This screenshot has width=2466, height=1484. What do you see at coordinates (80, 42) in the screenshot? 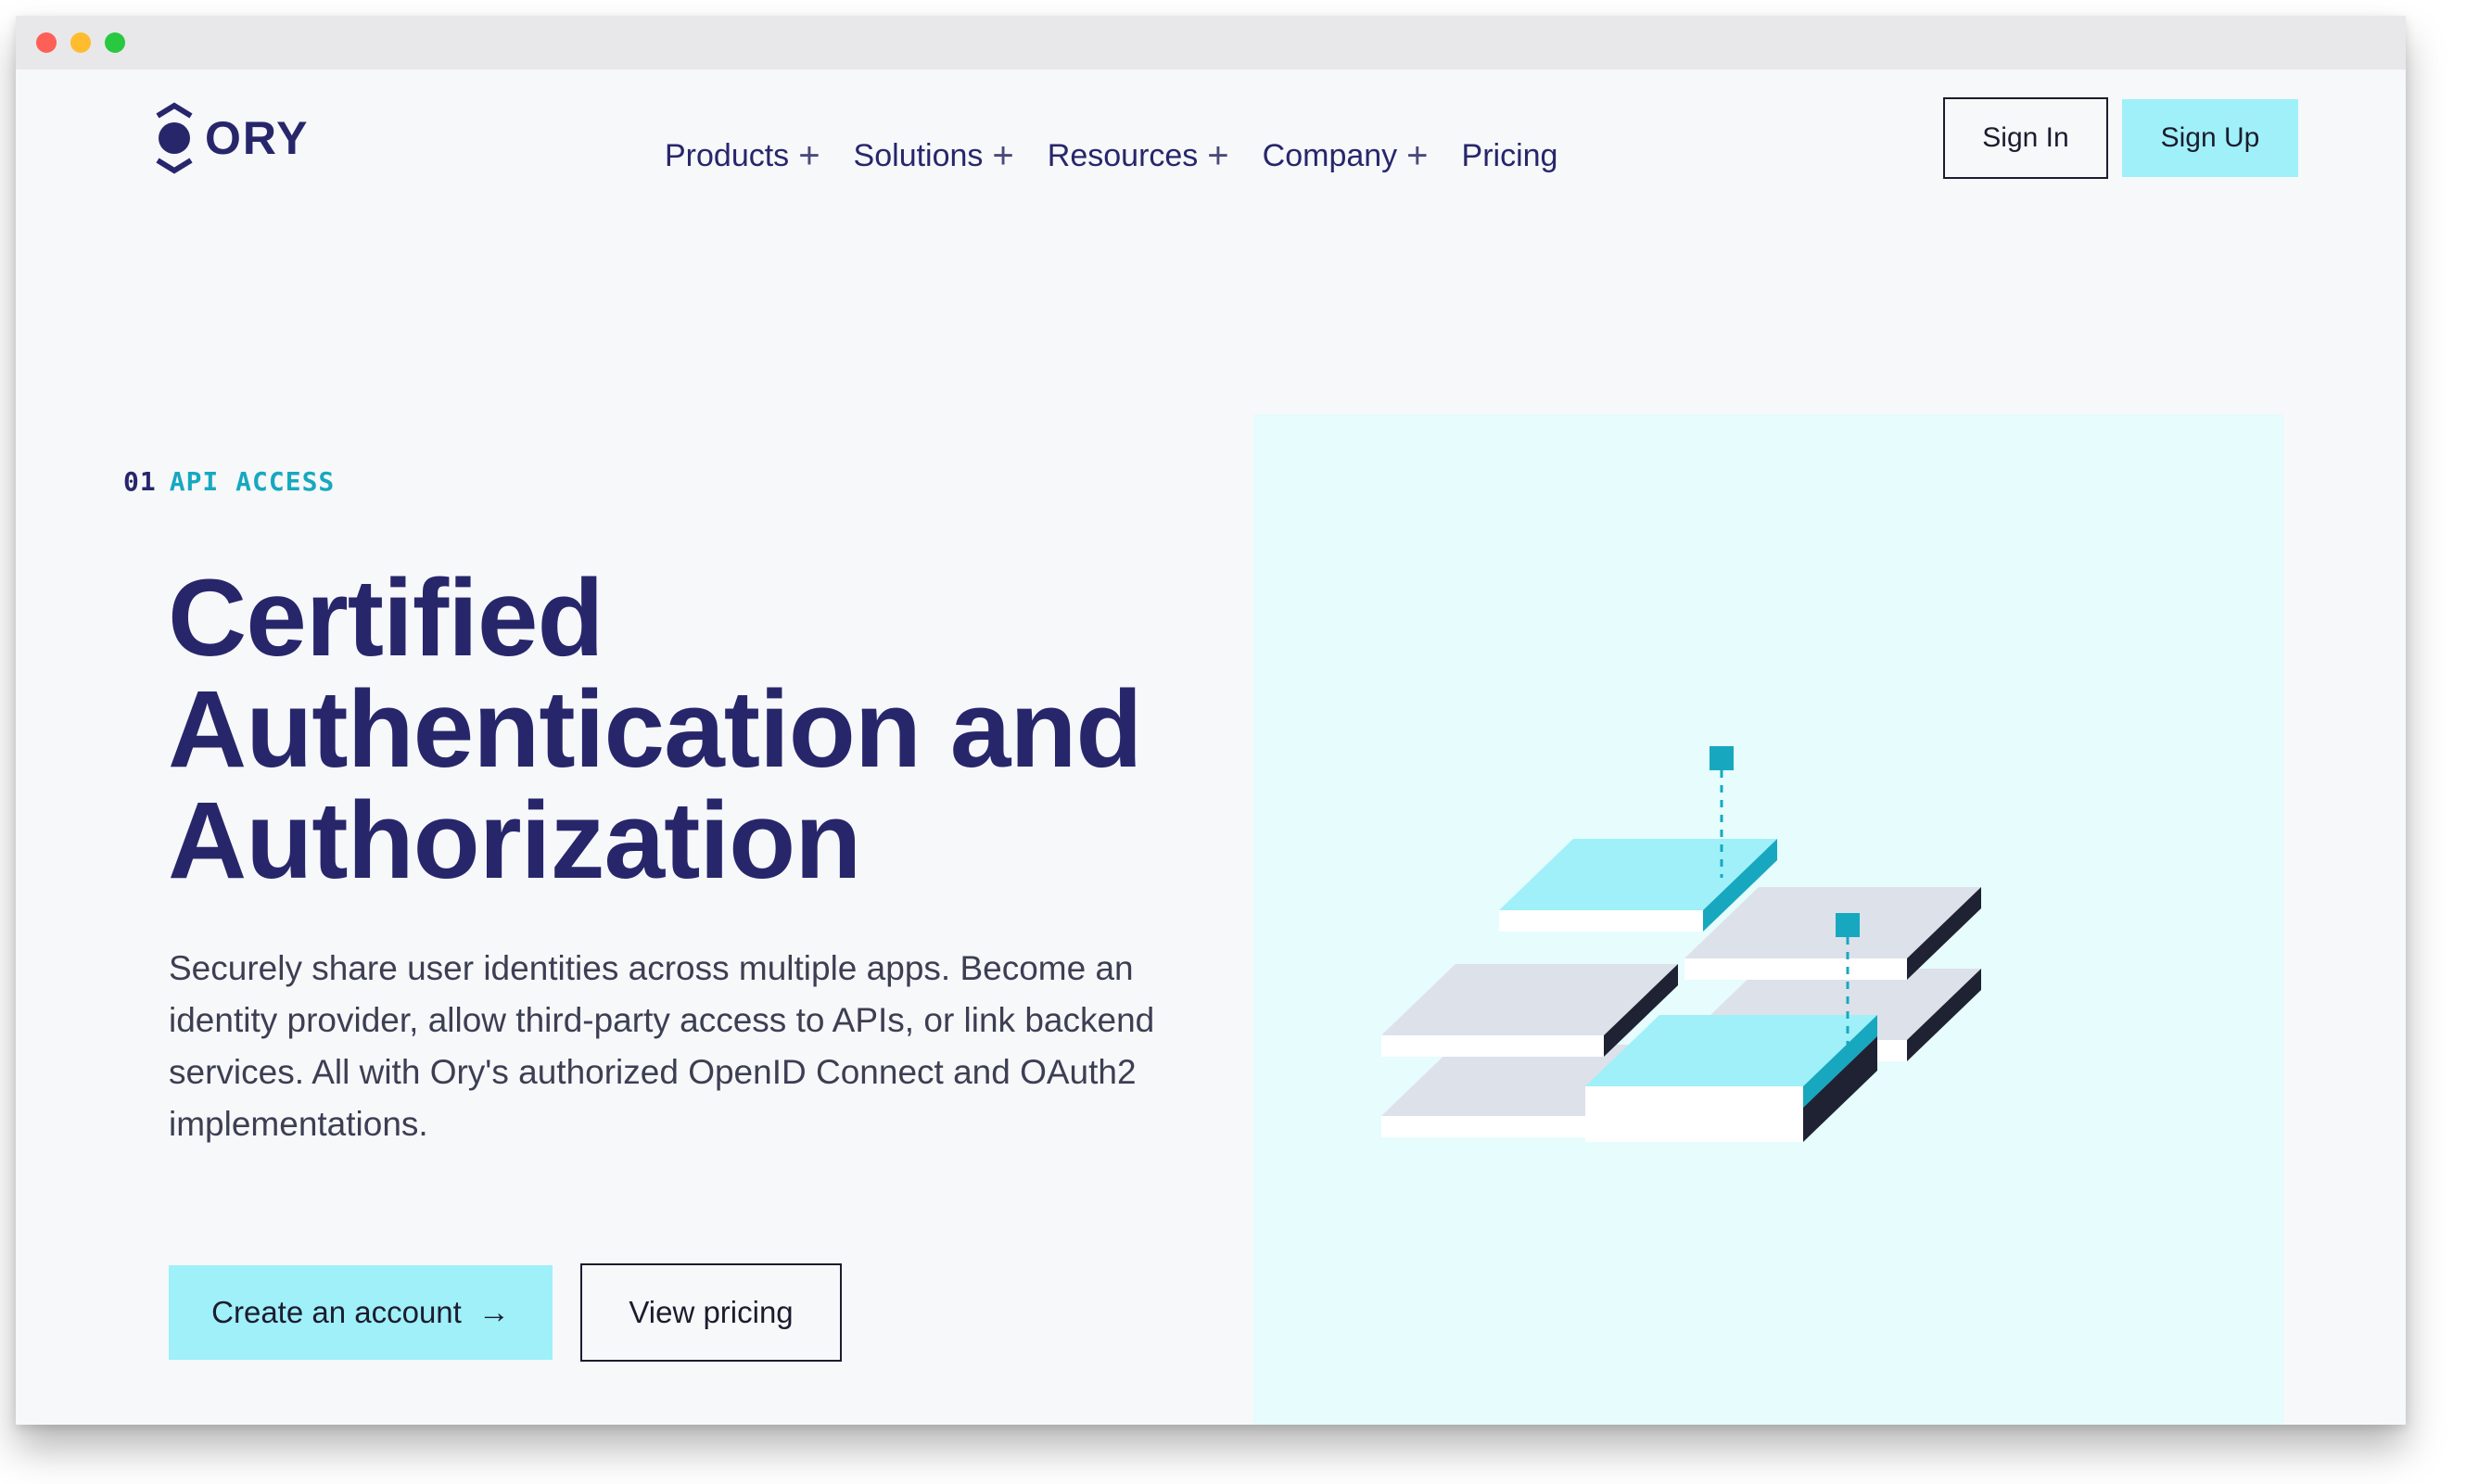
I see `minimize-window-button` at bounding box center [80, 42].